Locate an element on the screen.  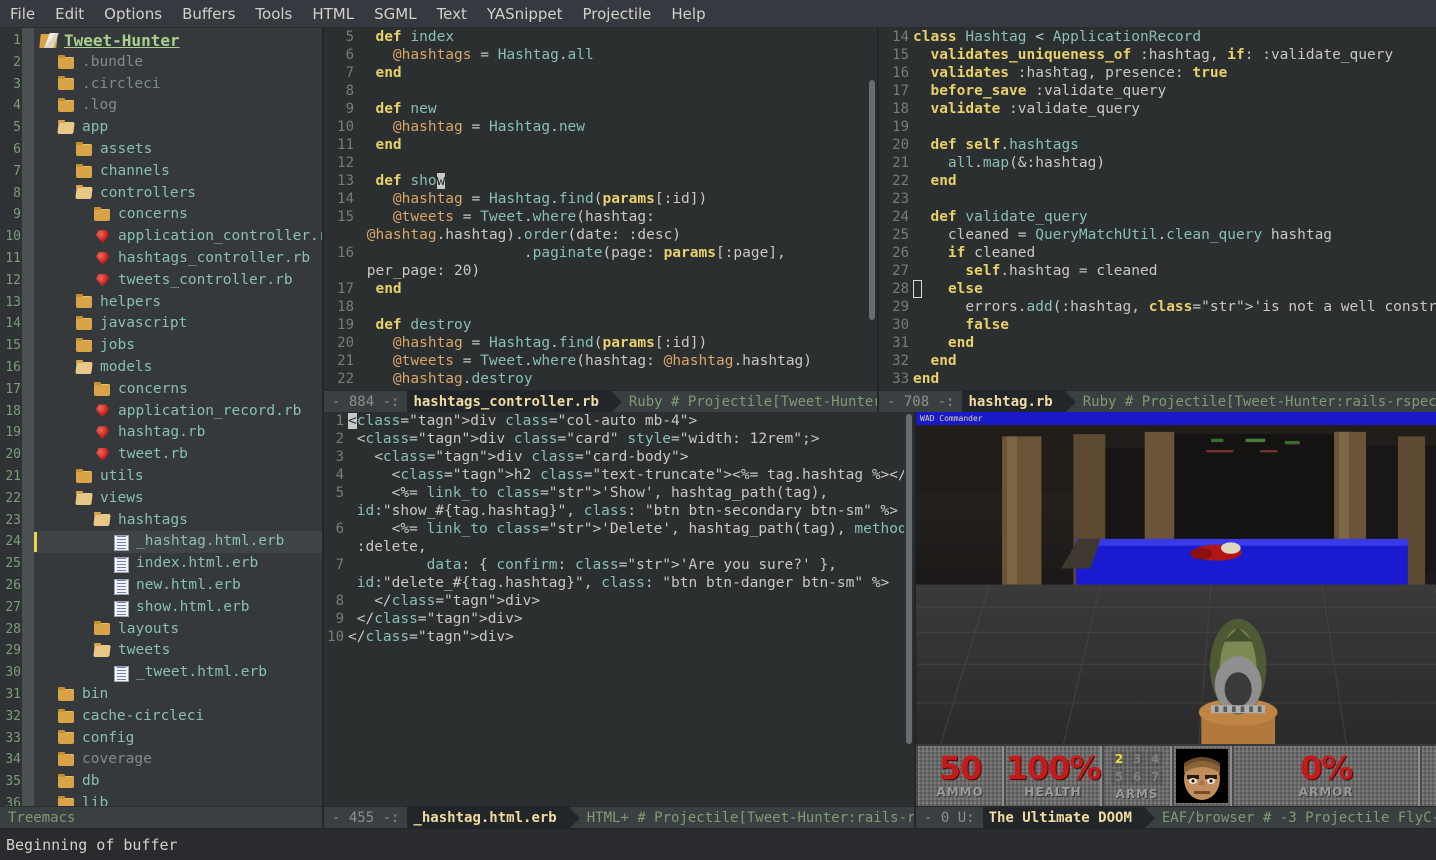
code-line: <class="tagn">div class="card-body"> is located at coordinates (626, 457).